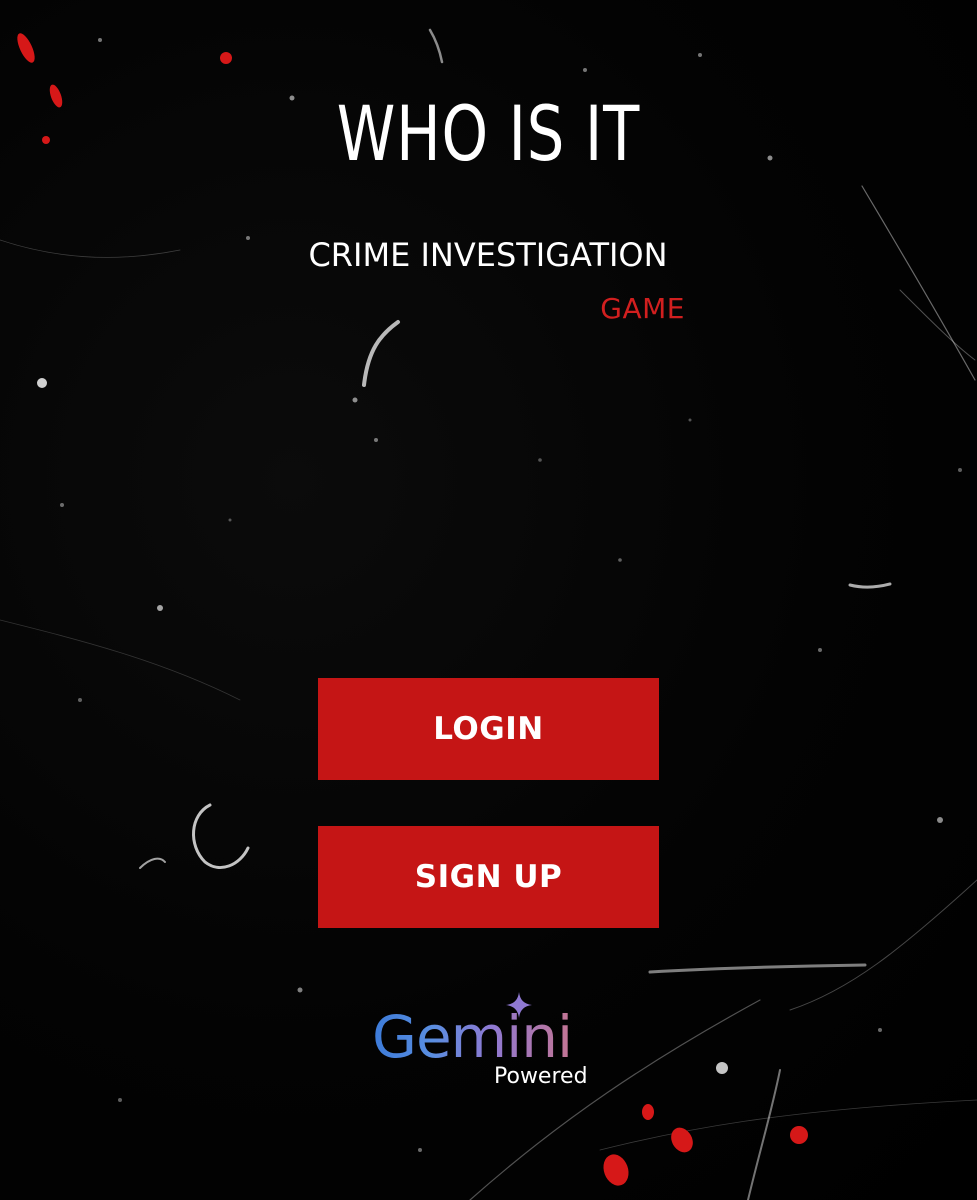  I want to click on login-button: LOGIN, so click(488, 729).